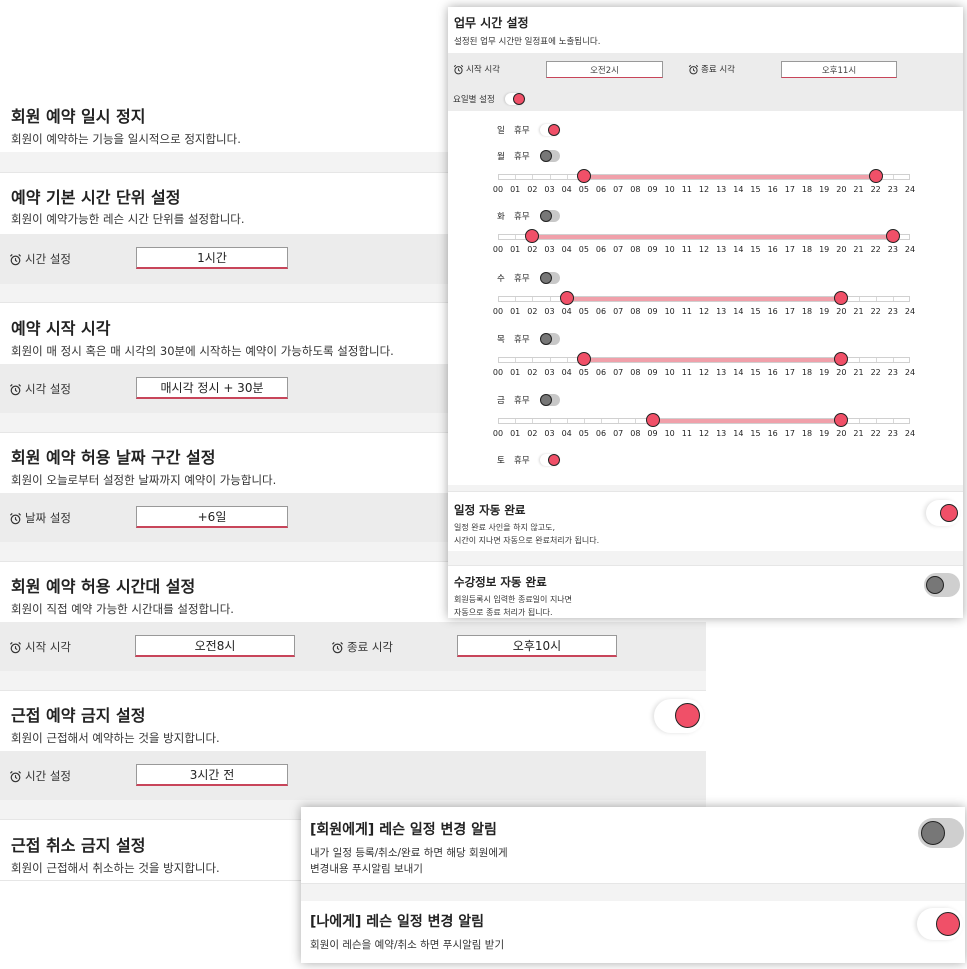 The width and height of the screenshot is (967, 969). I want to click on hour-tick-label: 02, so click(532, 311).